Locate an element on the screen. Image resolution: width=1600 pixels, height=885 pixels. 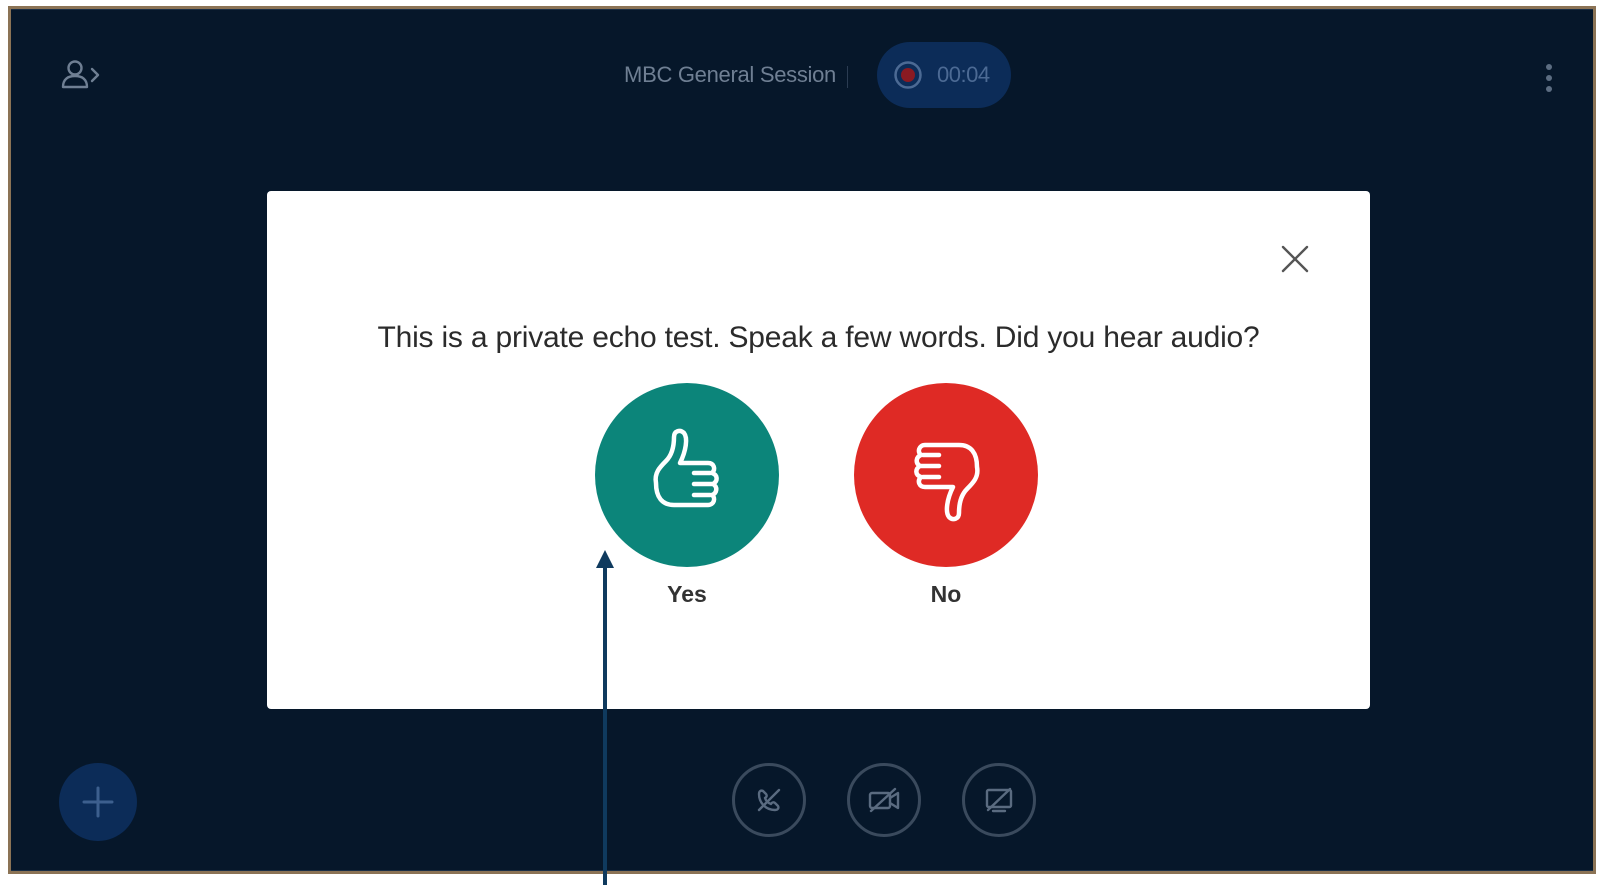
plus-icon is located at coordinates (98, 802).